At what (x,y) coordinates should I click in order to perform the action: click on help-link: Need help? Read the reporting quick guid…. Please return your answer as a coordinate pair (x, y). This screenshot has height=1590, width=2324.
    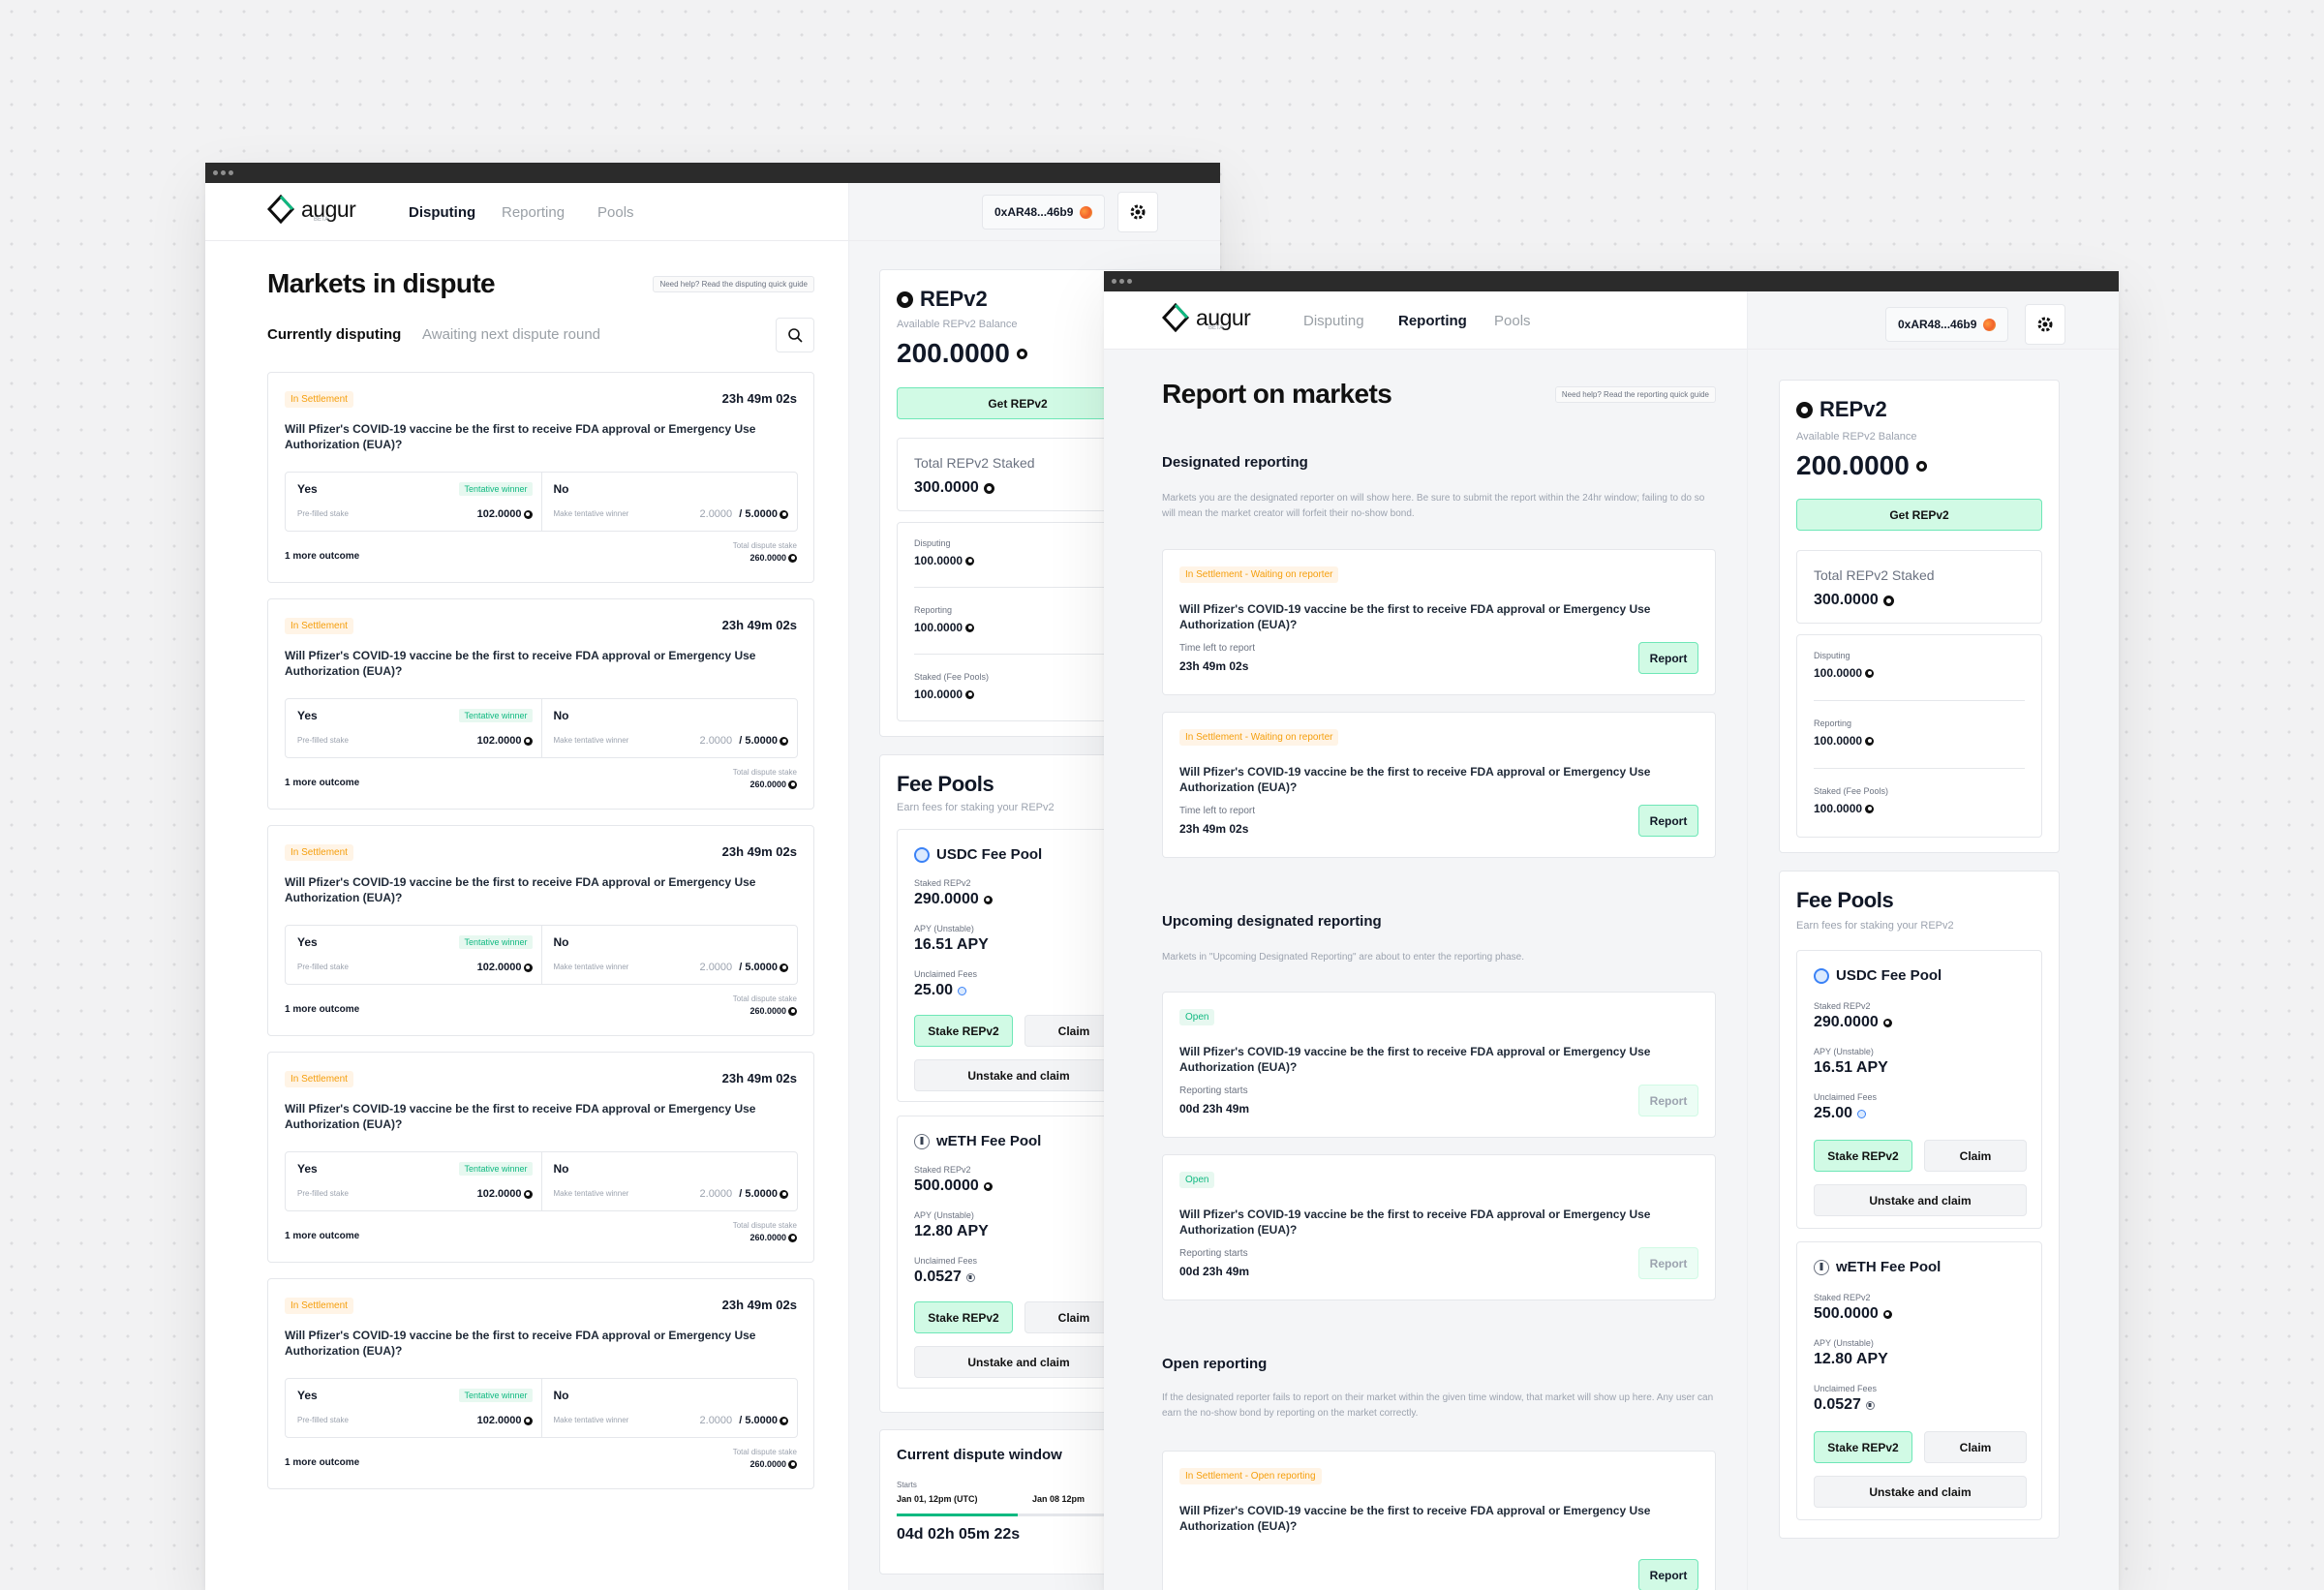
    Looking at the image, I should click on (1635, 394).